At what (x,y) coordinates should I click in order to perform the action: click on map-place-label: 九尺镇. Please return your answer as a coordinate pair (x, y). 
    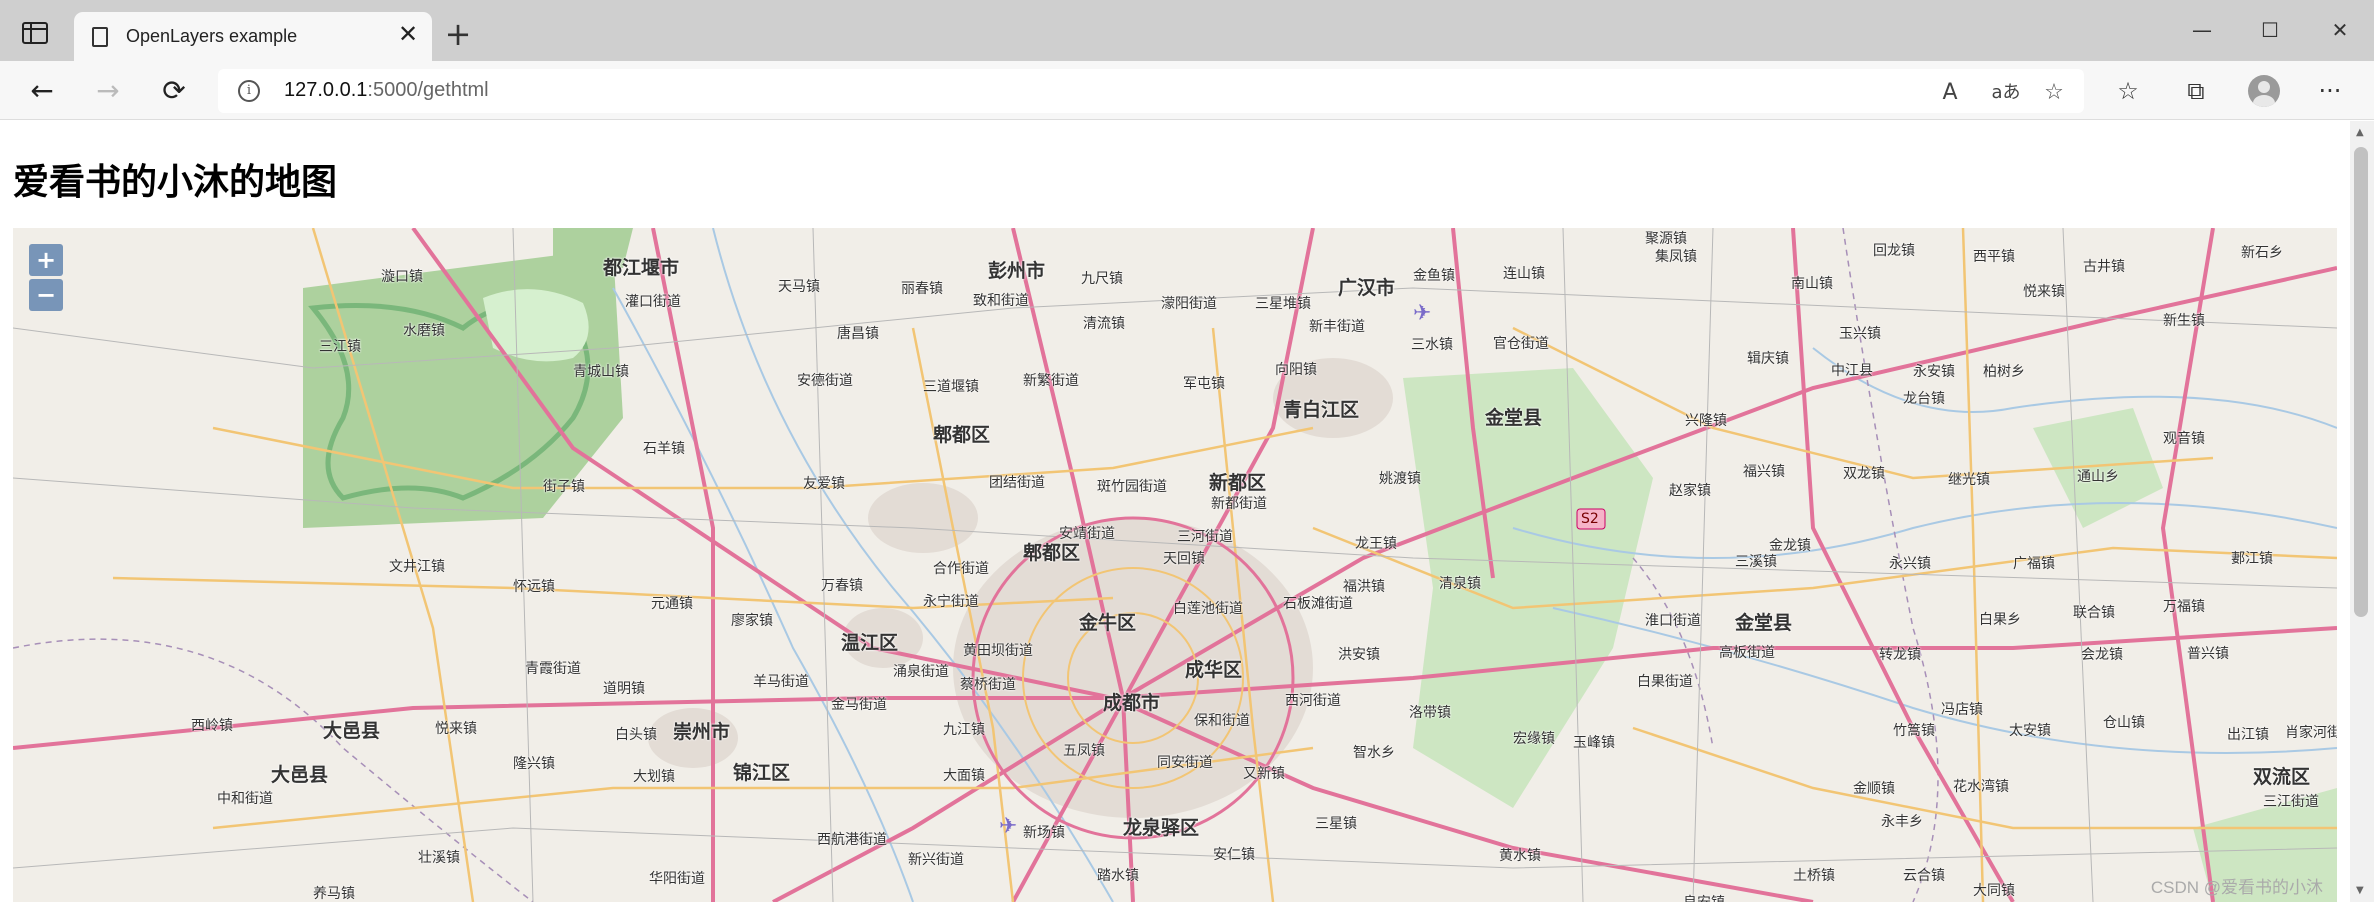
    Looking at the image, I should click on (1102, 279).